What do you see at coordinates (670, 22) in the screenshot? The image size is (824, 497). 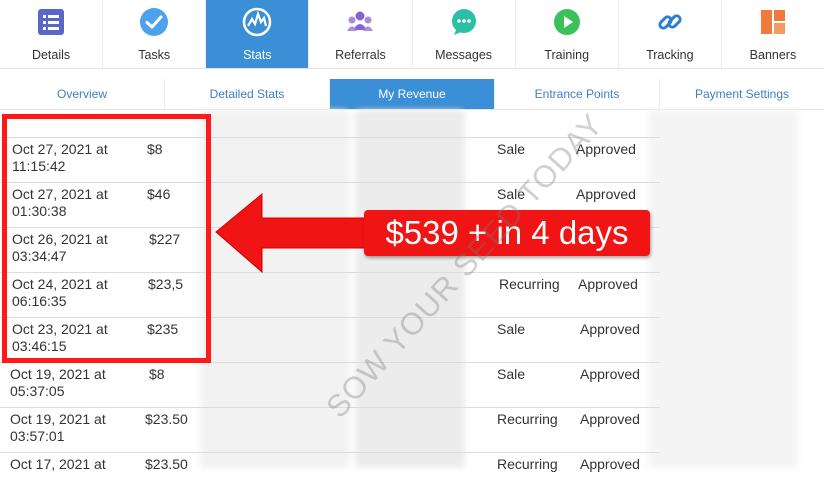 I see `link-icon` at bounding box center [670, 22].